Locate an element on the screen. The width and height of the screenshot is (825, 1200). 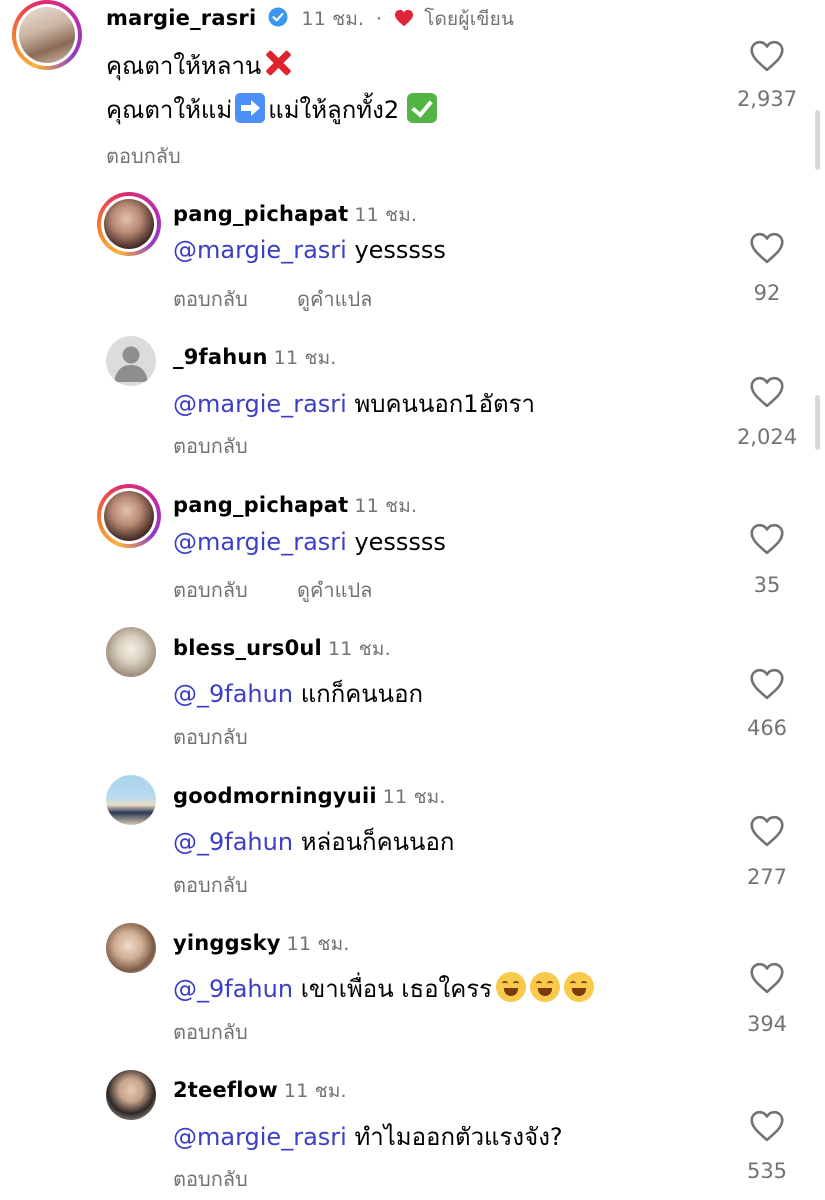
username: bless_urs0ul is located at coordinates (247, 648).